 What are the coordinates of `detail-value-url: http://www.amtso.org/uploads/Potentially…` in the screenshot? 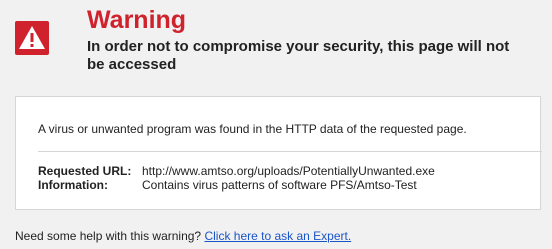 It's located at (288, 171).